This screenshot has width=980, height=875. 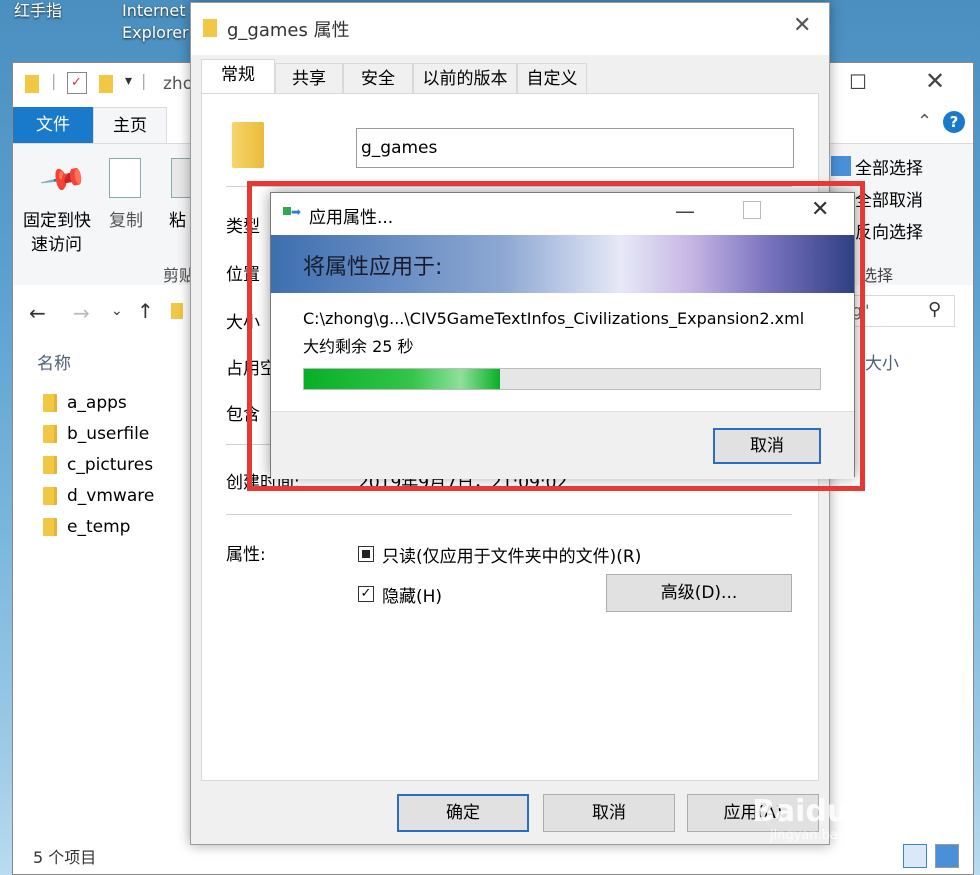 What do you see at coordinates (81, 313) in the screenshot?
I see `forward-arrow-icon: →` at bounding box center [81, 313].